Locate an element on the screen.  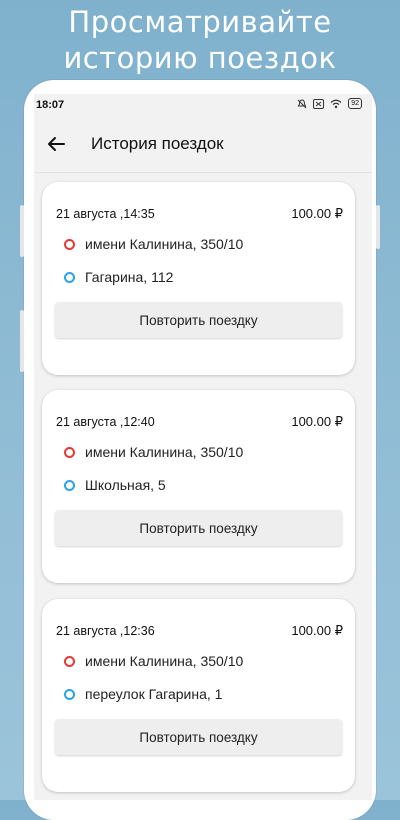
battery-indicator: 92 is located at coordinates (355, 103).